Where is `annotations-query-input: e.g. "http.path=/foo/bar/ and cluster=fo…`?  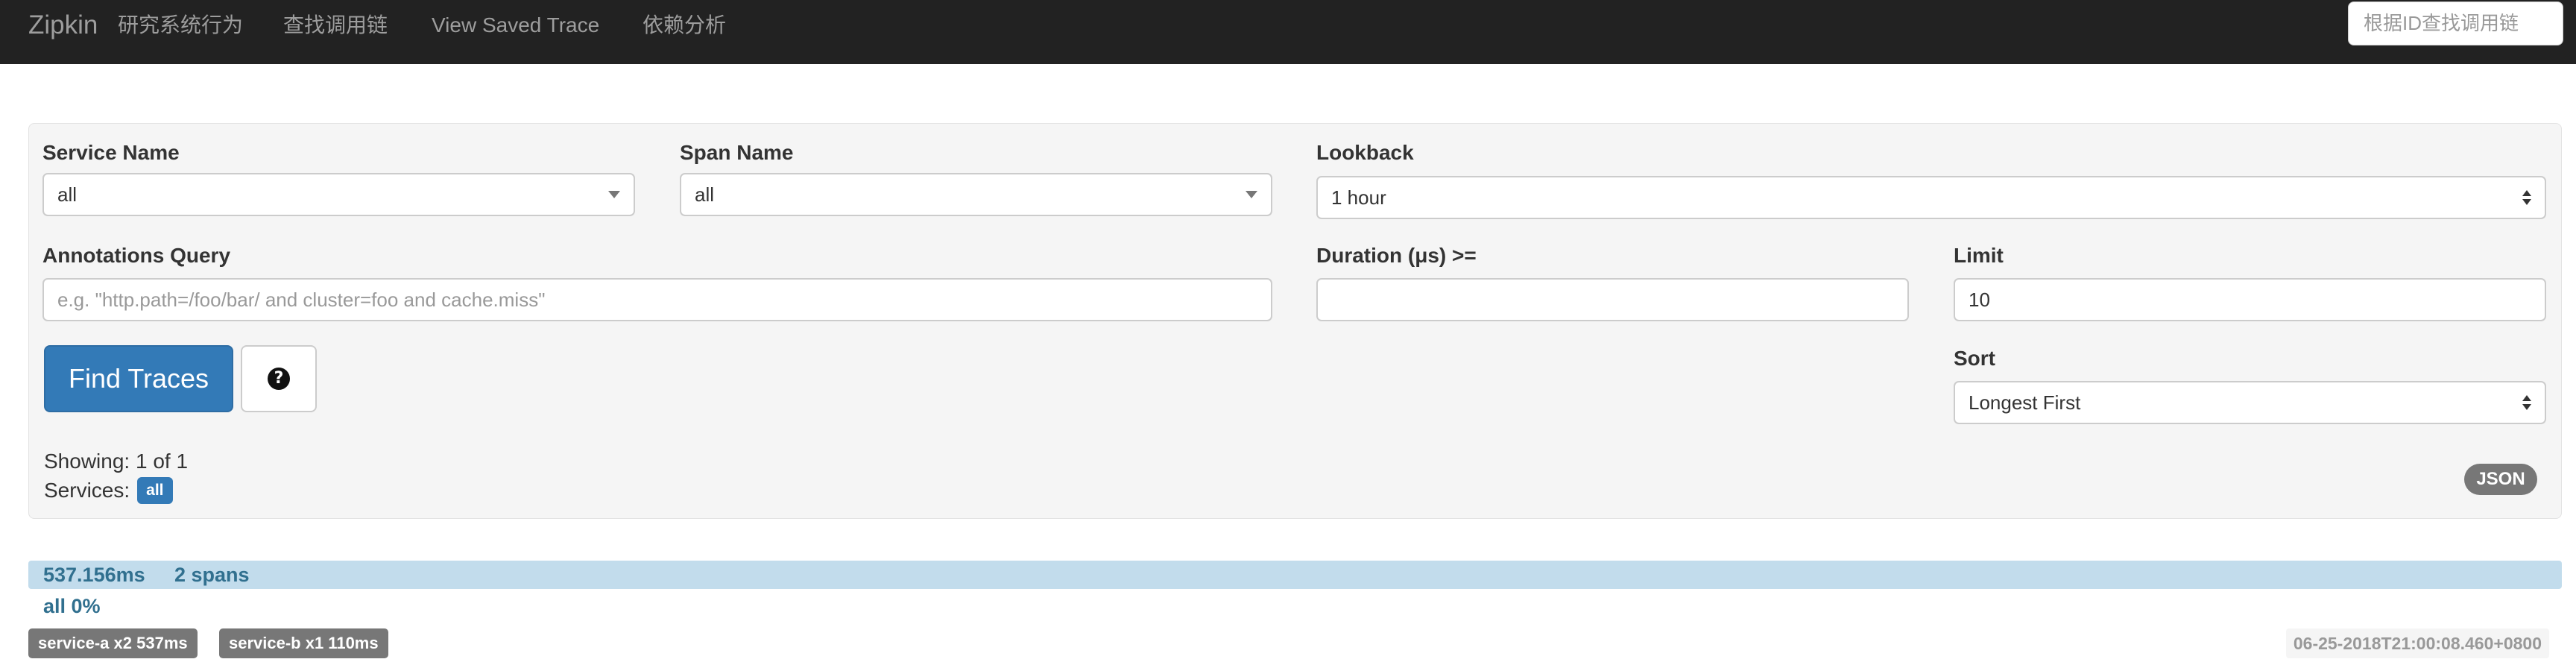
annotations-query-input: e.g. "http.path=/foo/bar/ and cluster=fo… is located at coordinates (657, 299).